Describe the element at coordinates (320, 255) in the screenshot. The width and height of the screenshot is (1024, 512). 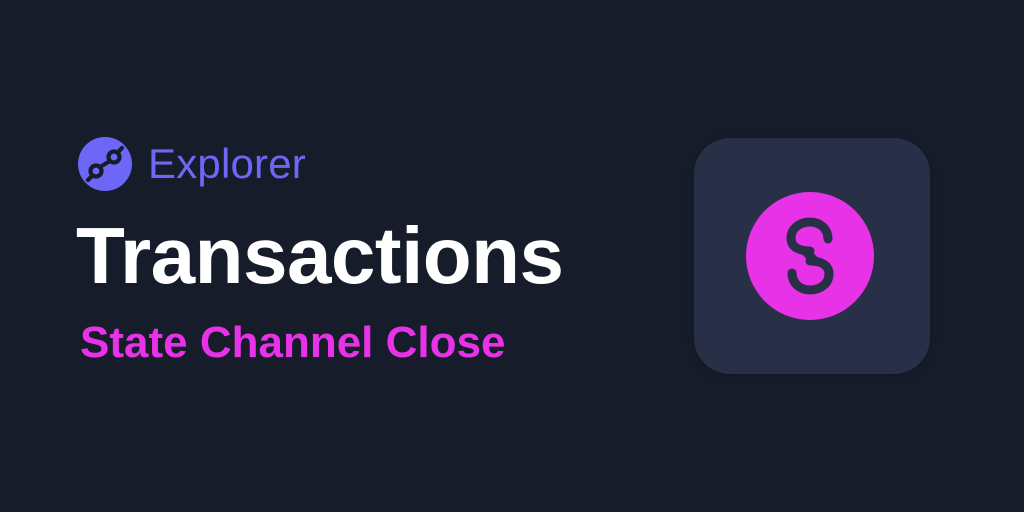
I see `page-title: Transactions` at that location.